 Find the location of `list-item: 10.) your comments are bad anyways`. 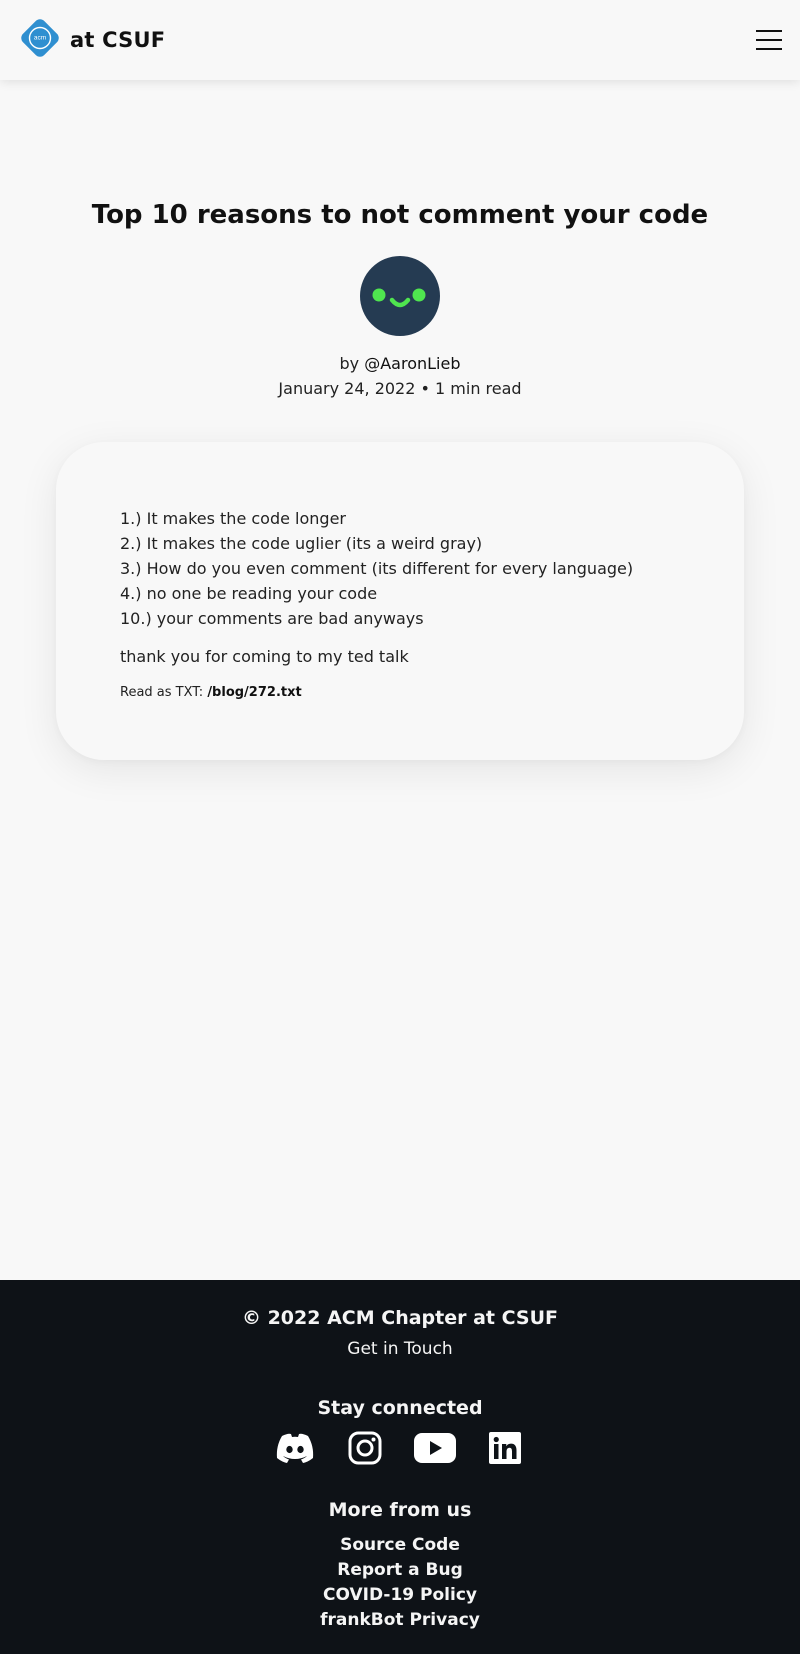

list-item: 10.) your comments are bad anyways is located at coordinates (272, 618).